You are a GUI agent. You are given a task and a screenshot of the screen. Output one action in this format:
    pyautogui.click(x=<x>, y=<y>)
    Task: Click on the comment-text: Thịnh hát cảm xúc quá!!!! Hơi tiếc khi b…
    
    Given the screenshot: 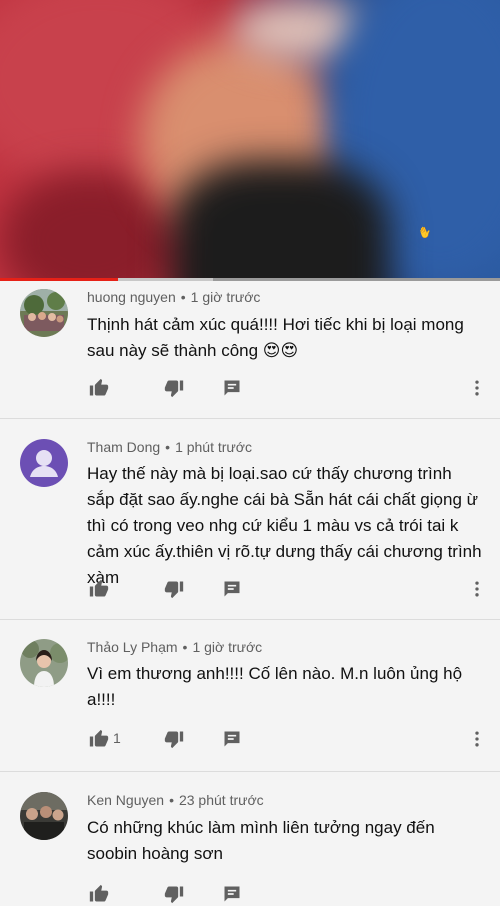 What is the action you would take?
    pyautogui.click(x=275, y=337)
    